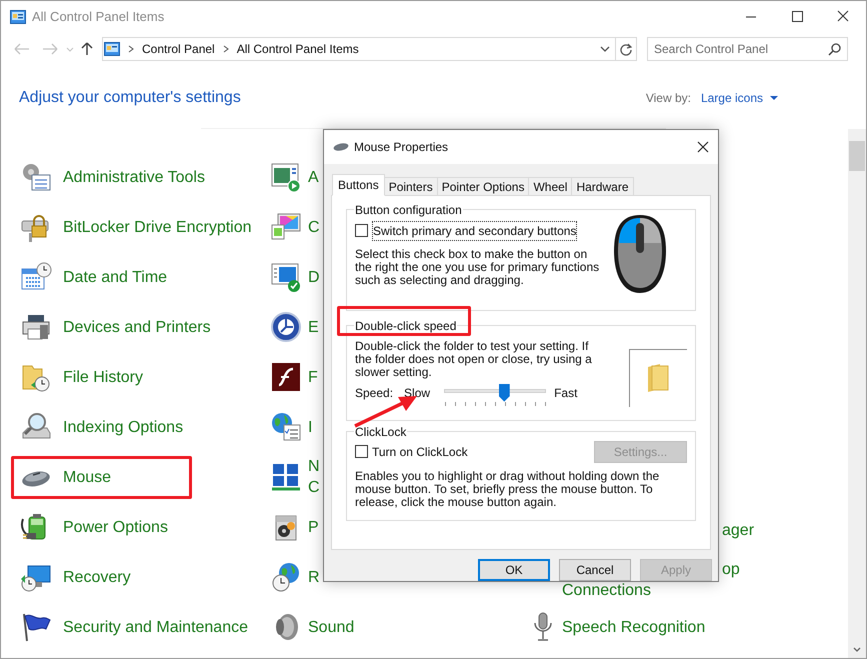 This screenshot has width=867, height=659. Describe the element at coordinates (36, 177) in the screenshot. I see `gears-checklist-icon` at that location.